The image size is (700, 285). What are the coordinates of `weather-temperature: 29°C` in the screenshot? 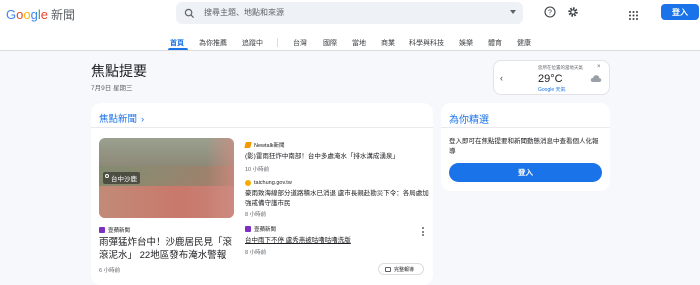 It's located at (550, 79).